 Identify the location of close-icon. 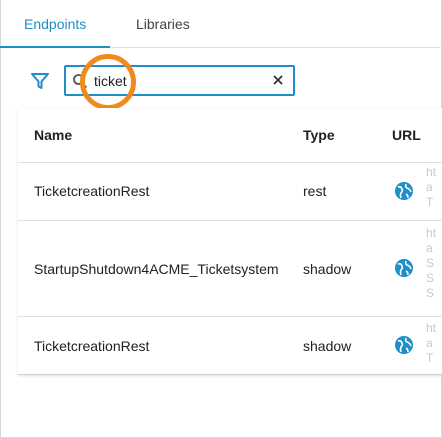
(278, 80).